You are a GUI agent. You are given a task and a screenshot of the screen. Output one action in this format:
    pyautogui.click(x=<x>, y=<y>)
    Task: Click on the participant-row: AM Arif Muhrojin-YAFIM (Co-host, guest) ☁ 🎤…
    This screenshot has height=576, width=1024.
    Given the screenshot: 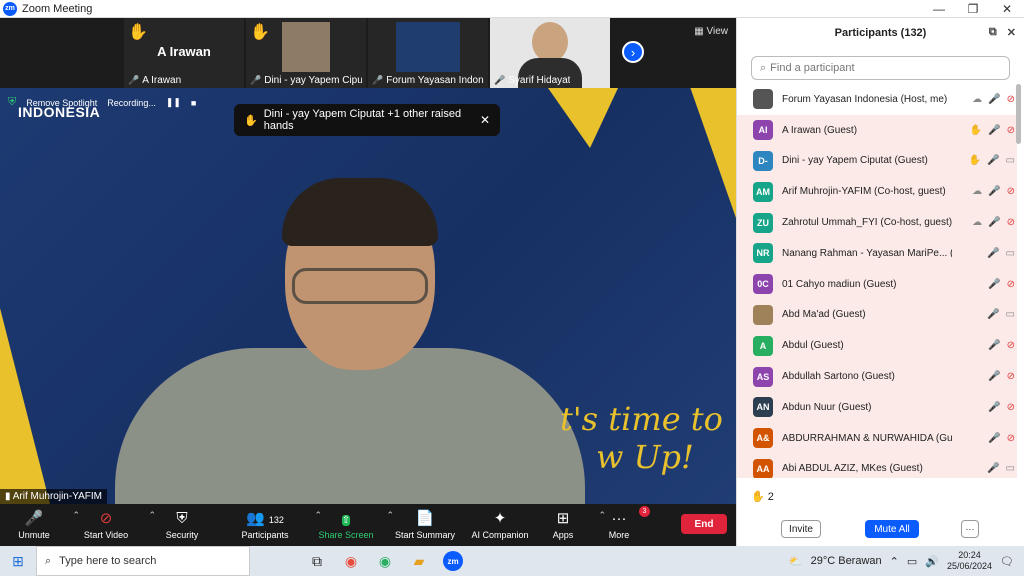 What is the action you would take?
    pyautogui.click(x=877, y=192)
    